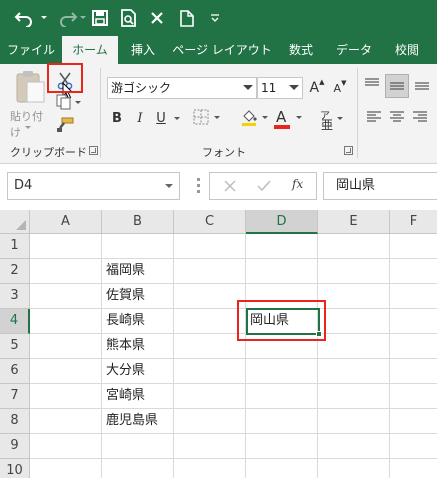 This screenshot has width=437, height=478. I want to click on customize-qat-icon, so click(215, 18).